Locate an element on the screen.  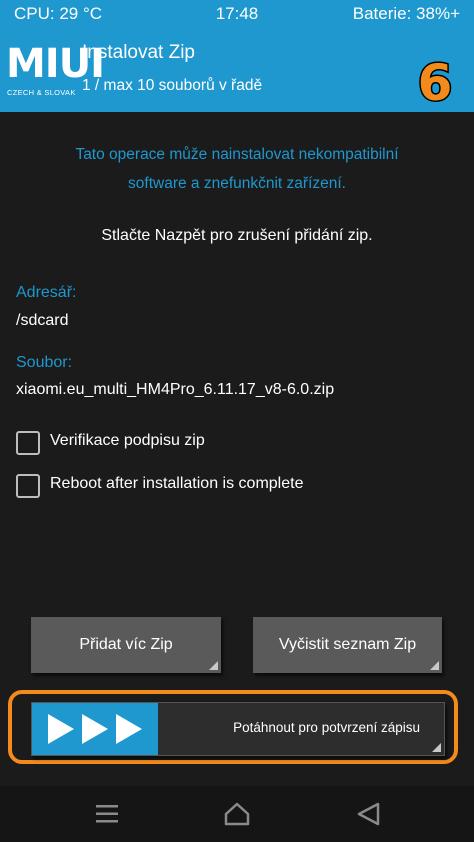
warning-line-2: software a znefunkčnit zařízení. is located at coordinates (237, 183).